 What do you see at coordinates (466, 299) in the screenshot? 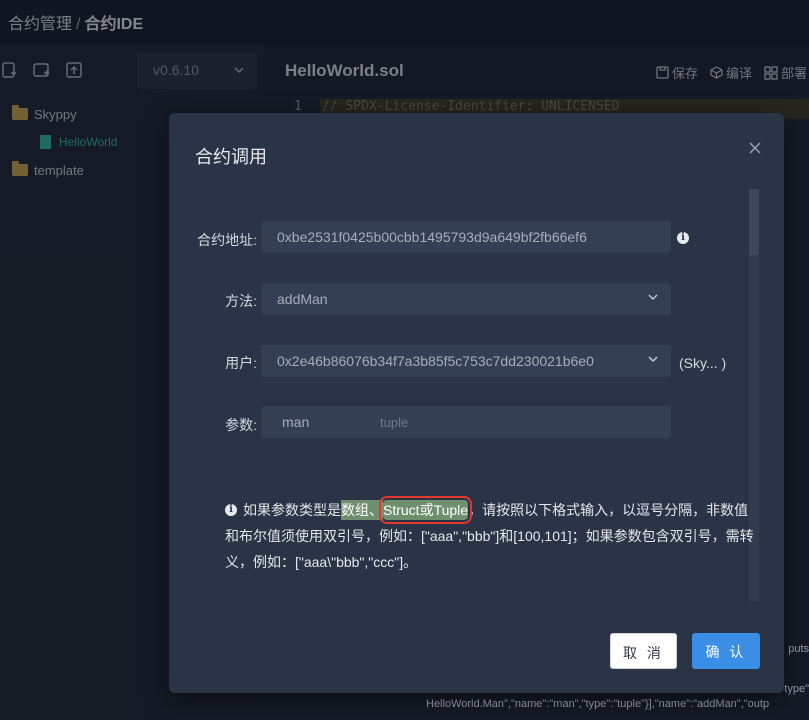
I see `method-select: addMan` at bounding box center [466, 299].